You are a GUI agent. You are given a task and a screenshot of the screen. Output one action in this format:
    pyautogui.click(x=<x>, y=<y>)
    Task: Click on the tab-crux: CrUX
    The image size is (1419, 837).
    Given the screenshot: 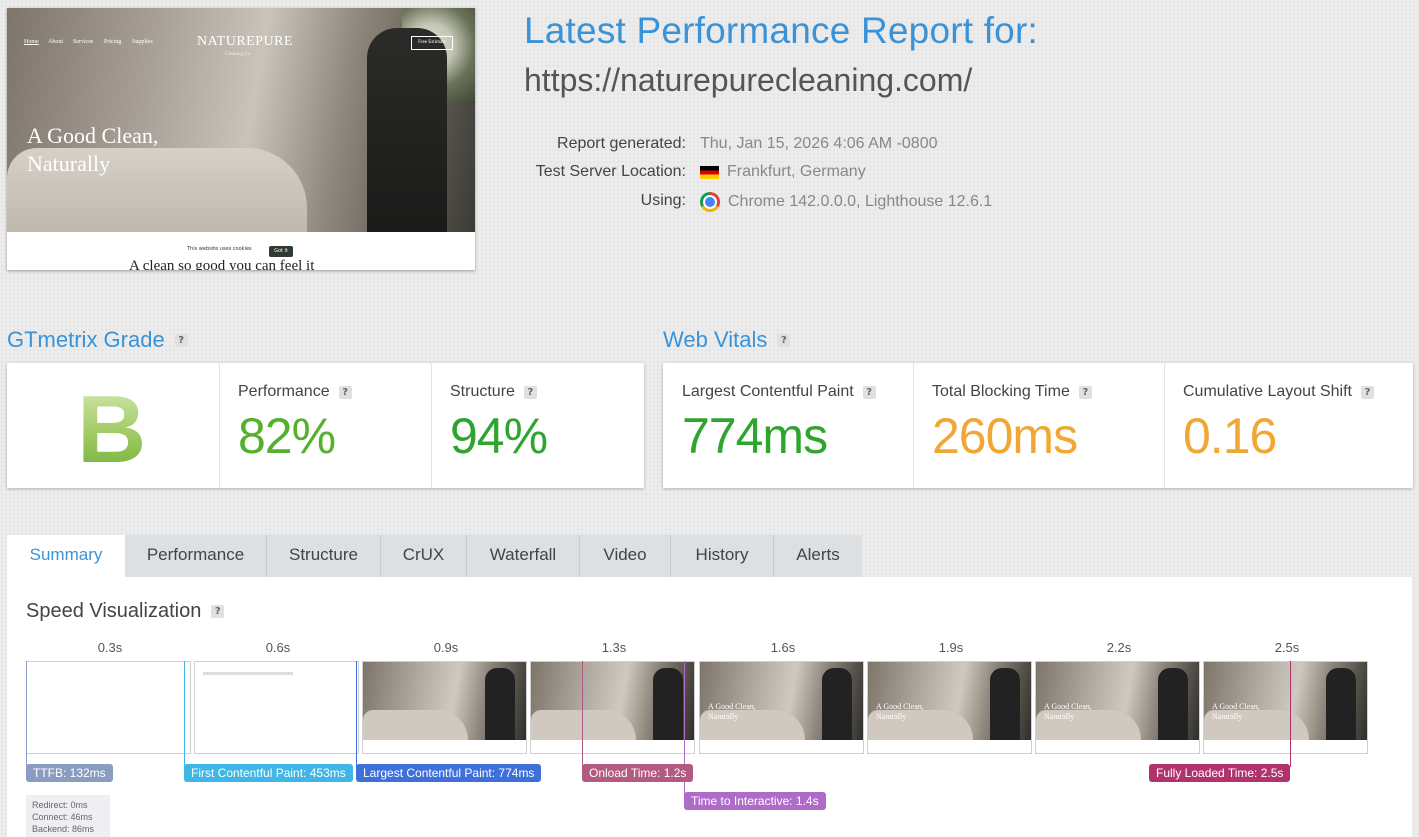 What is the action you would take?
    pyautogui.click(x=424, y=556)
    